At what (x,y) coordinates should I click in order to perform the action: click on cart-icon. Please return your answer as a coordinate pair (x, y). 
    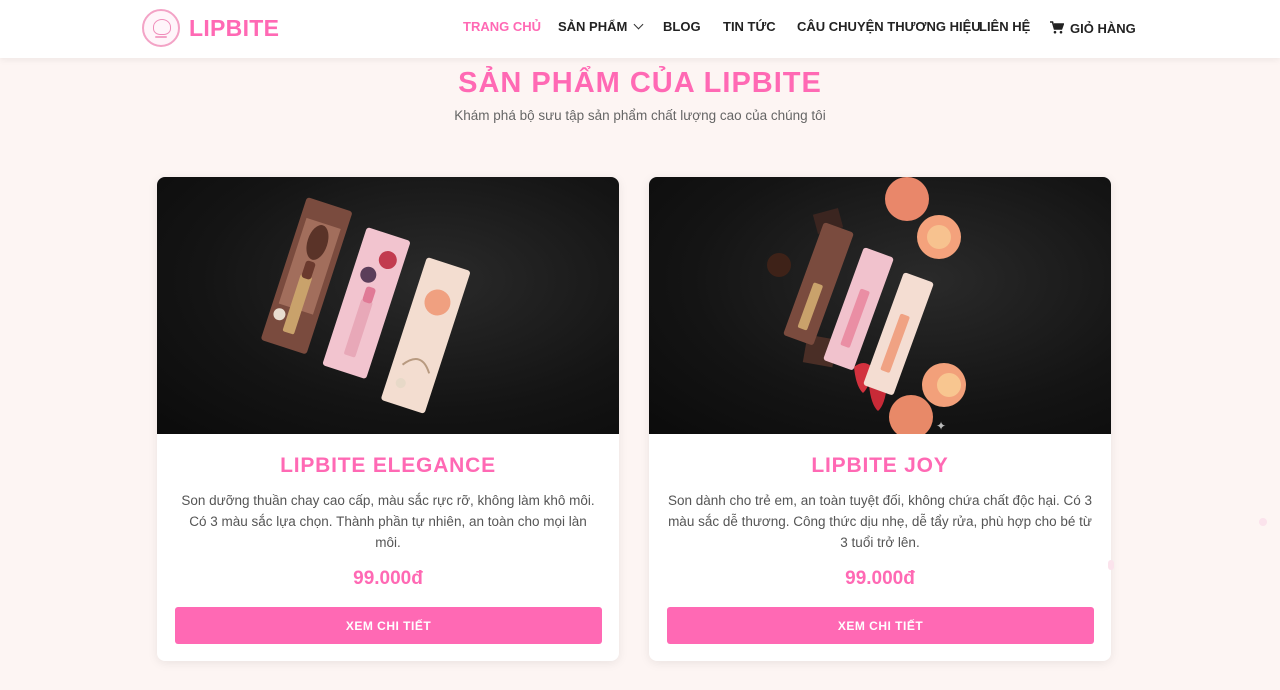
    Looking at the image, I should click on (1057, 27).